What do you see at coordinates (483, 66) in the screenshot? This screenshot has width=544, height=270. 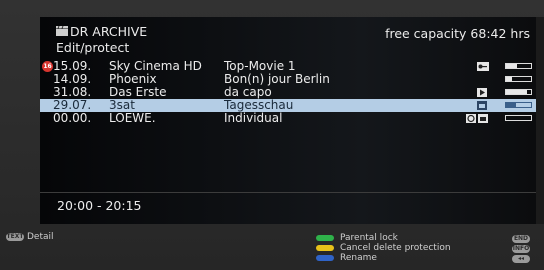 I see `key-icon` at bounding box center [483, 66].